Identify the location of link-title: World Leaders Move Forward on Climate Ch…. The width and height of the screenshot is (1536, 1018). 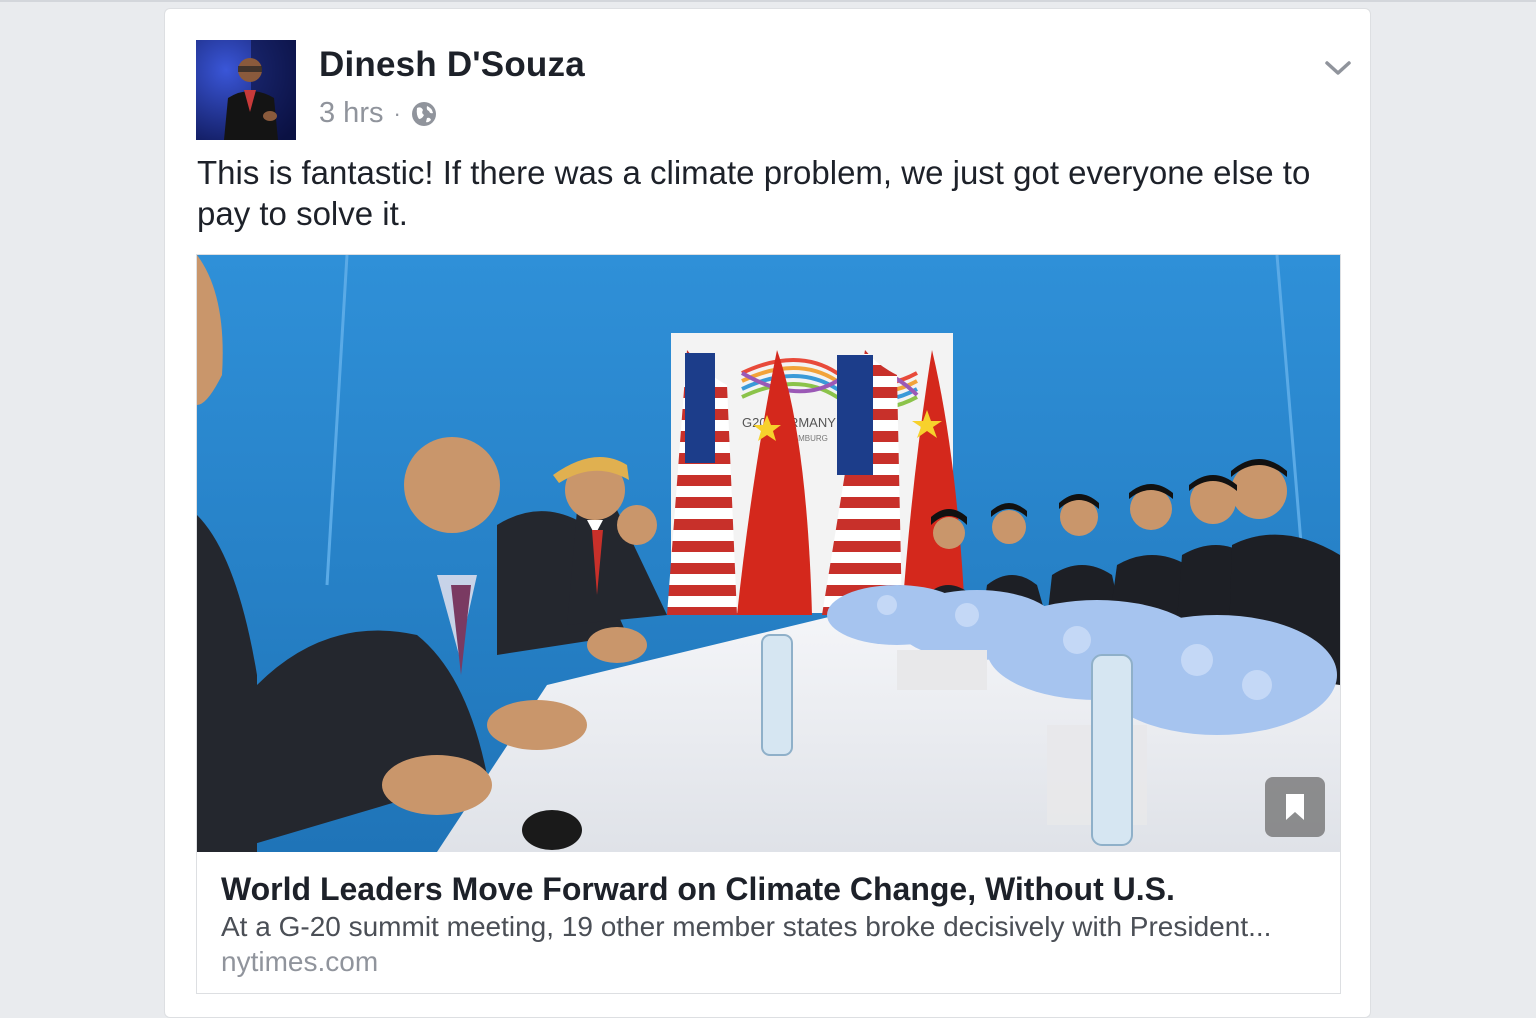
(771, 889).